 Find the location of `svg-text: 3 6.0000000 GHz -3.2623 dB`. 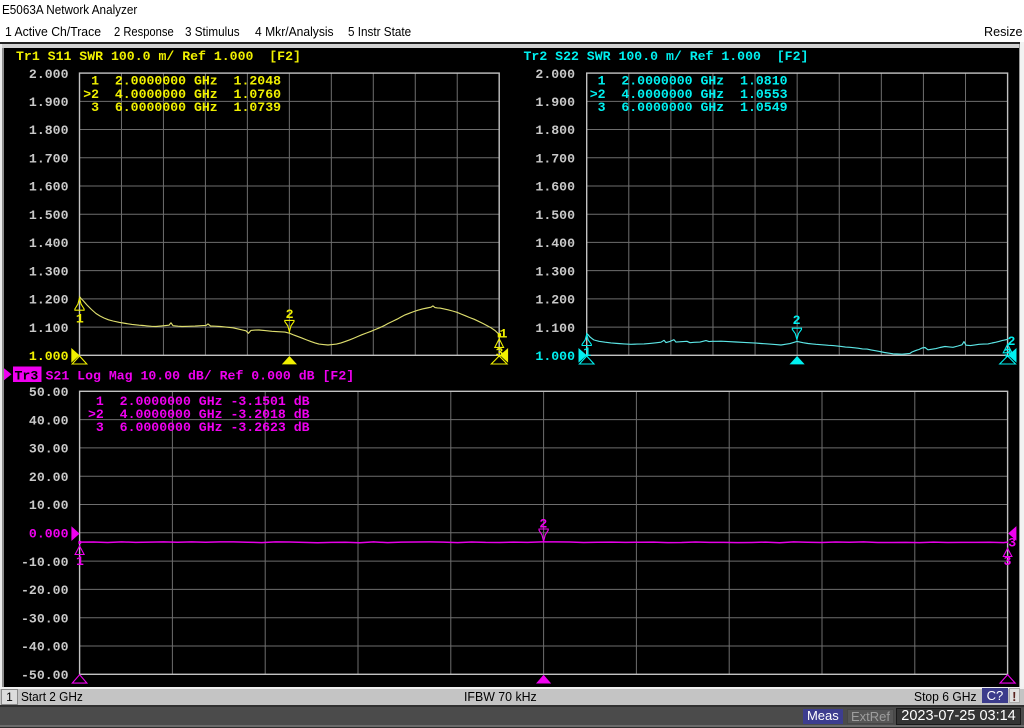

svg-text: 3 6.0000000 GHz -3.2623 dB is located at coordinates (199, 427).